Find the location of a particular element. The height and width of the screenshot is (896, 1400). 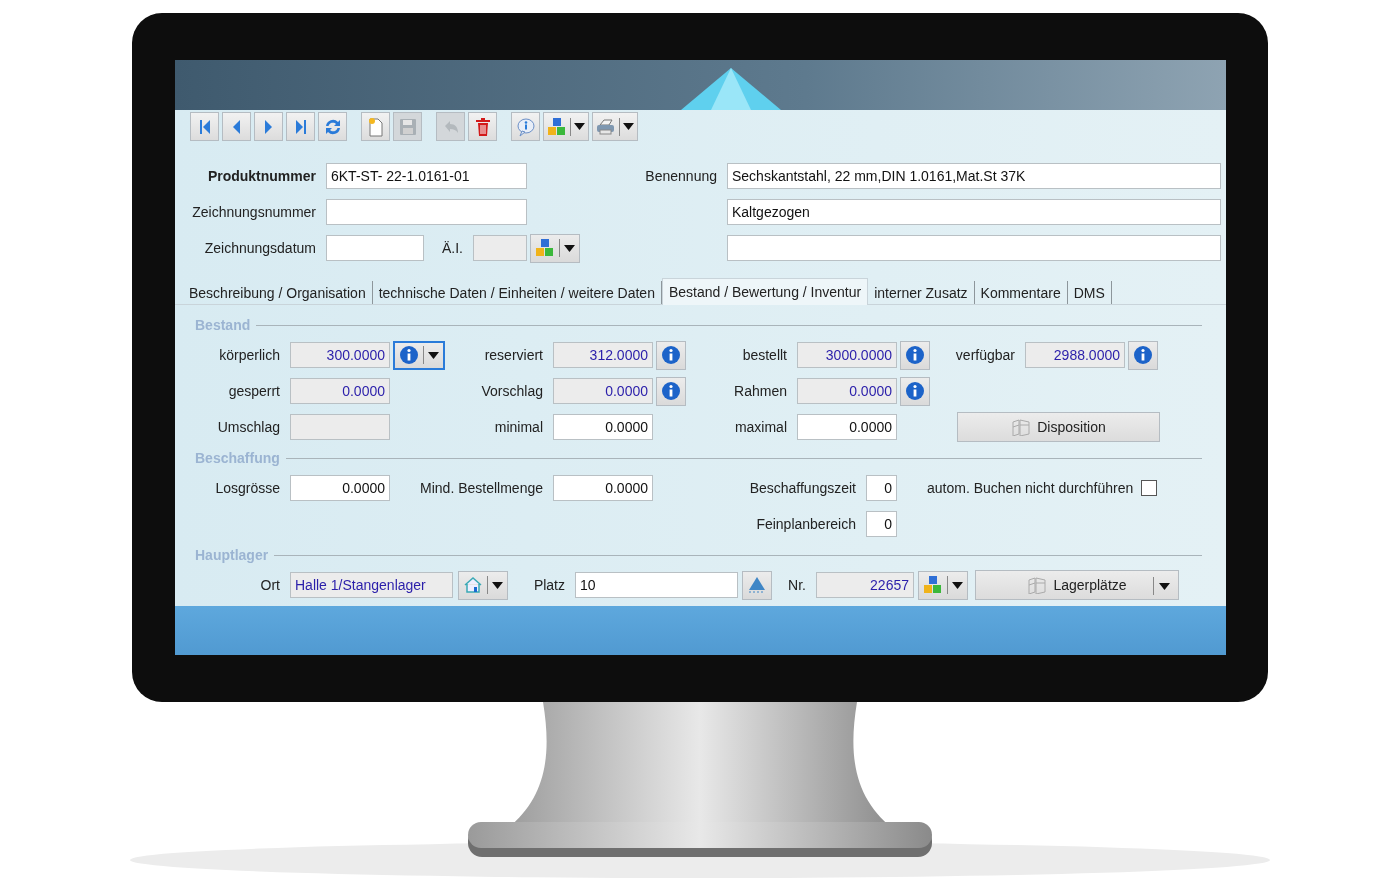

section-title: Hauptlager is located at coordinates (232, 555).